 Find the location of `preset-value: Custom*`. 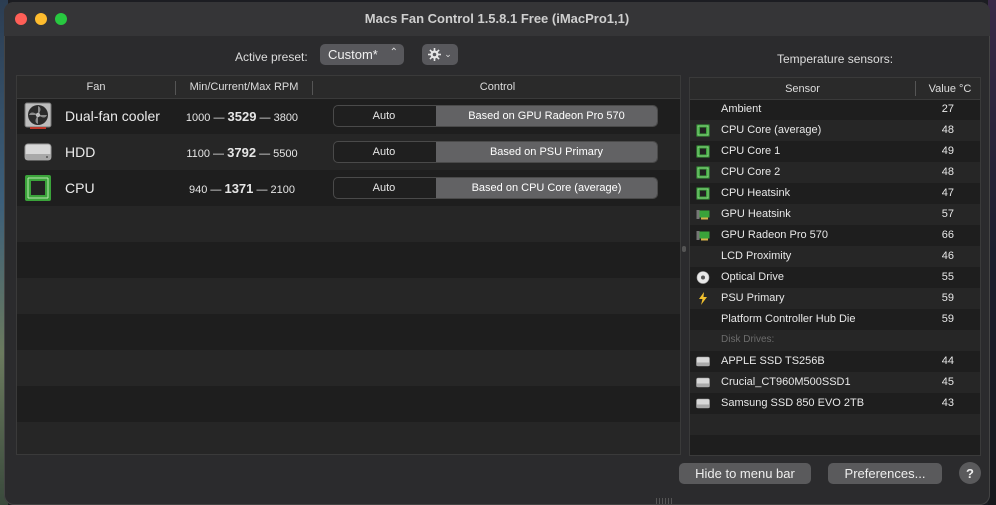

preset-value: Custom* is located at coordinates (353, 54).